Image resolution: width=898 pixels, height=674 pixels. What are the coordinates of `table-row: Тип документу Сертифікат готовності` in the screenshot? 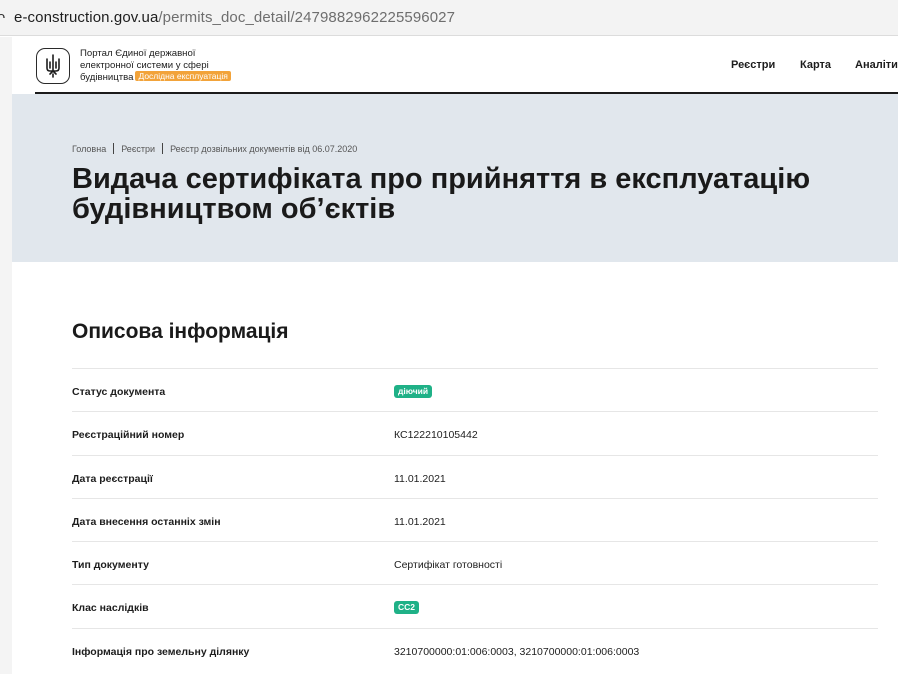 It's located at (475, 562).